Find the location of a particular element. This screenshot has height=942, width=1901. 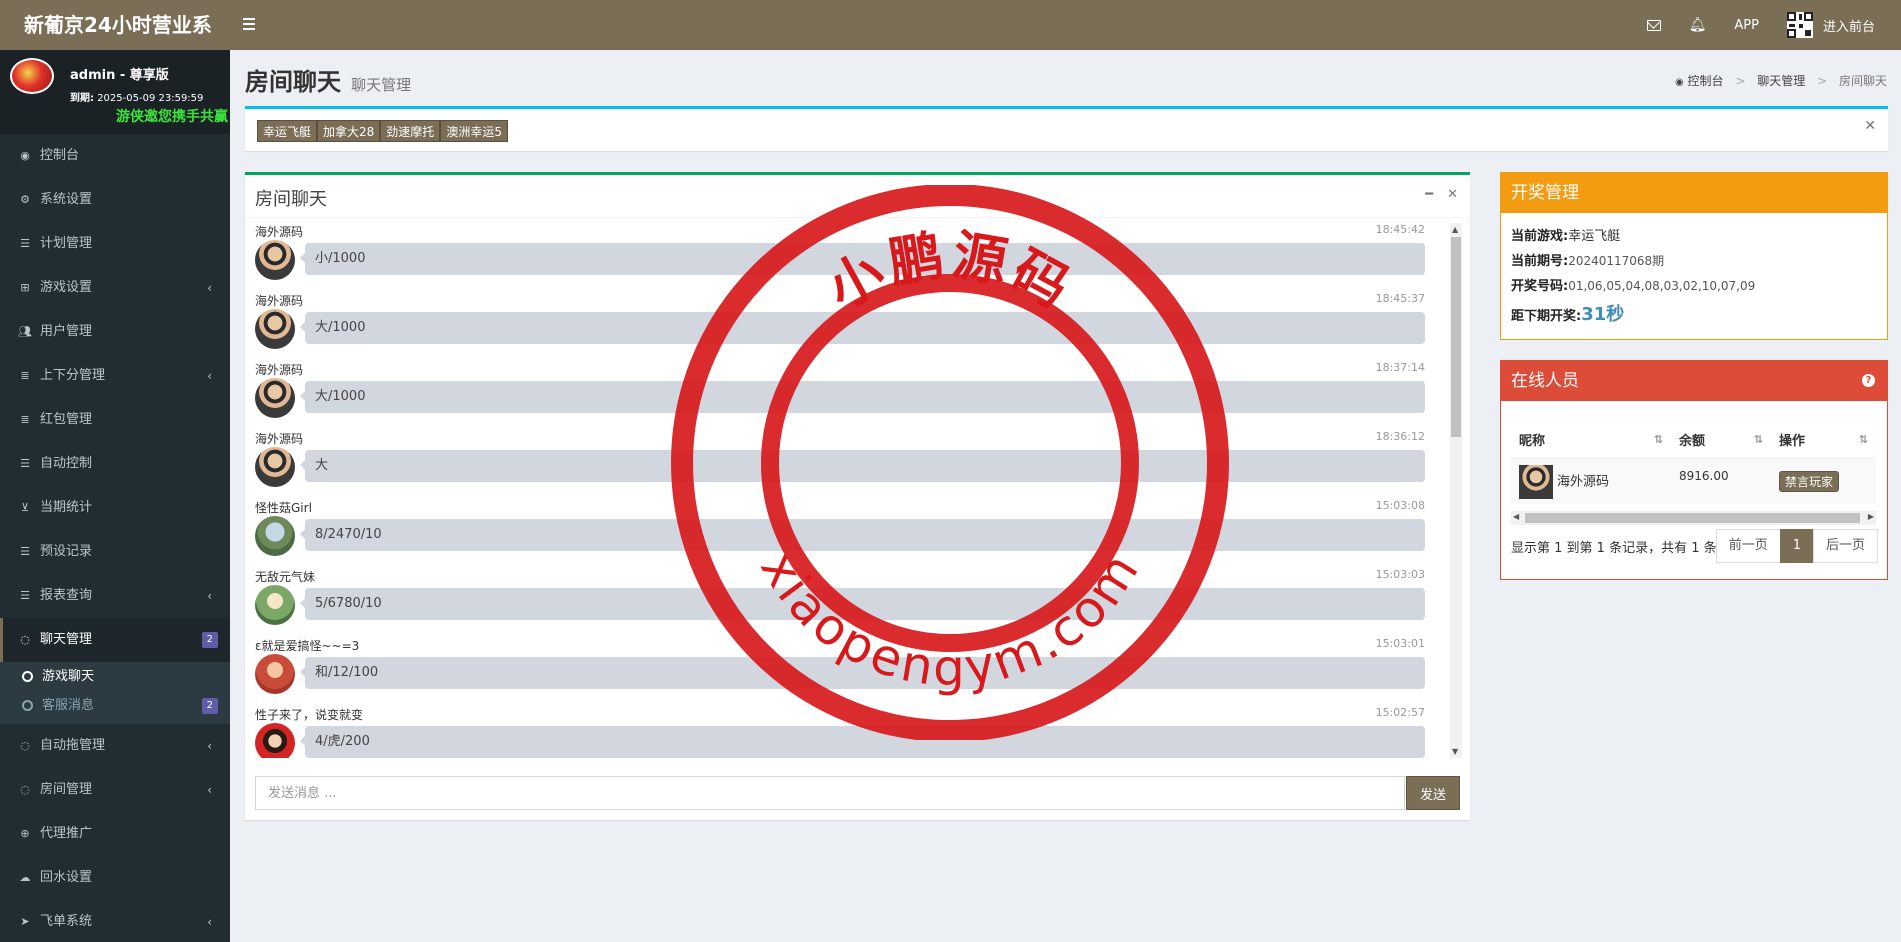

breadcrumb-chat: 聊天管理 is located at coordinates (1781, 81).